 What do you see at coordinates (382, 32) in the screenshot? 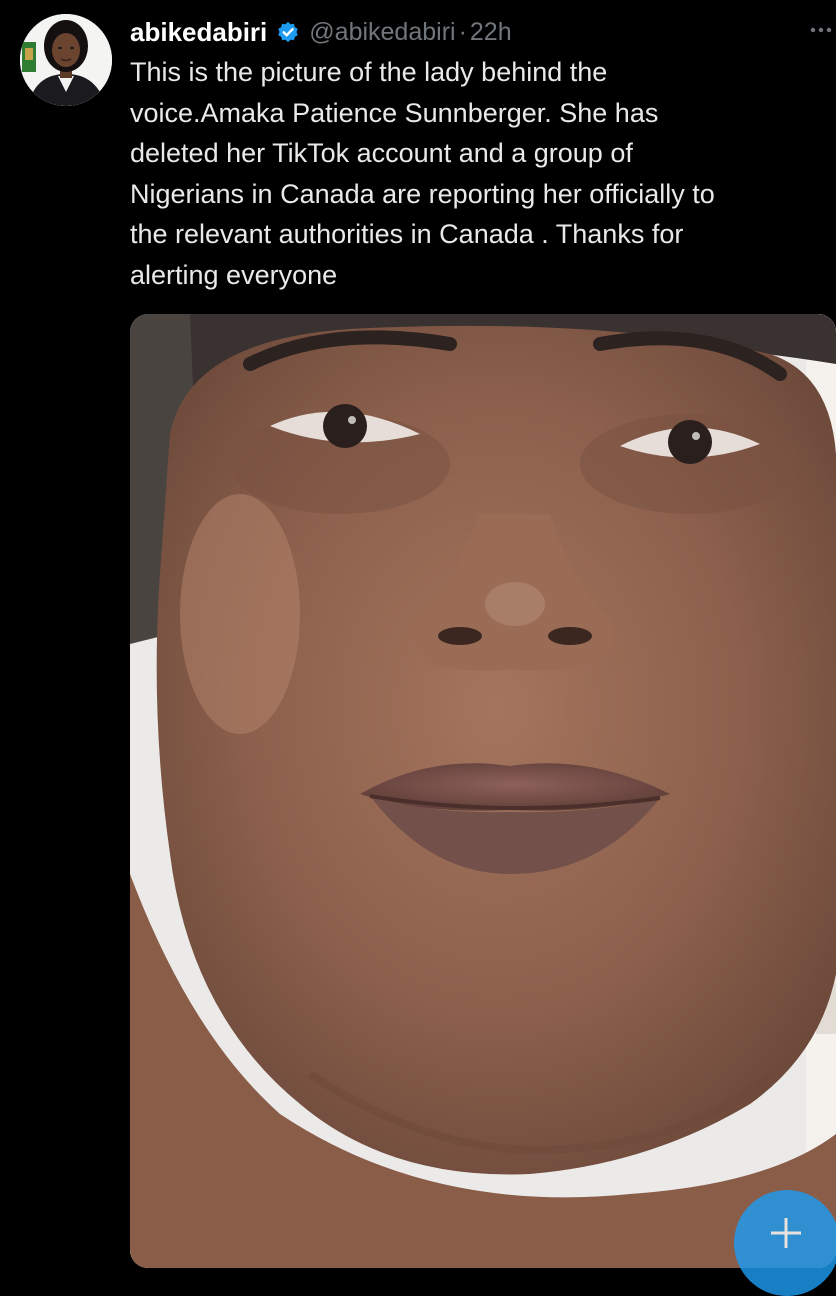
I see `user-handle: @abikedabiri` at bounding box center [382, 32].